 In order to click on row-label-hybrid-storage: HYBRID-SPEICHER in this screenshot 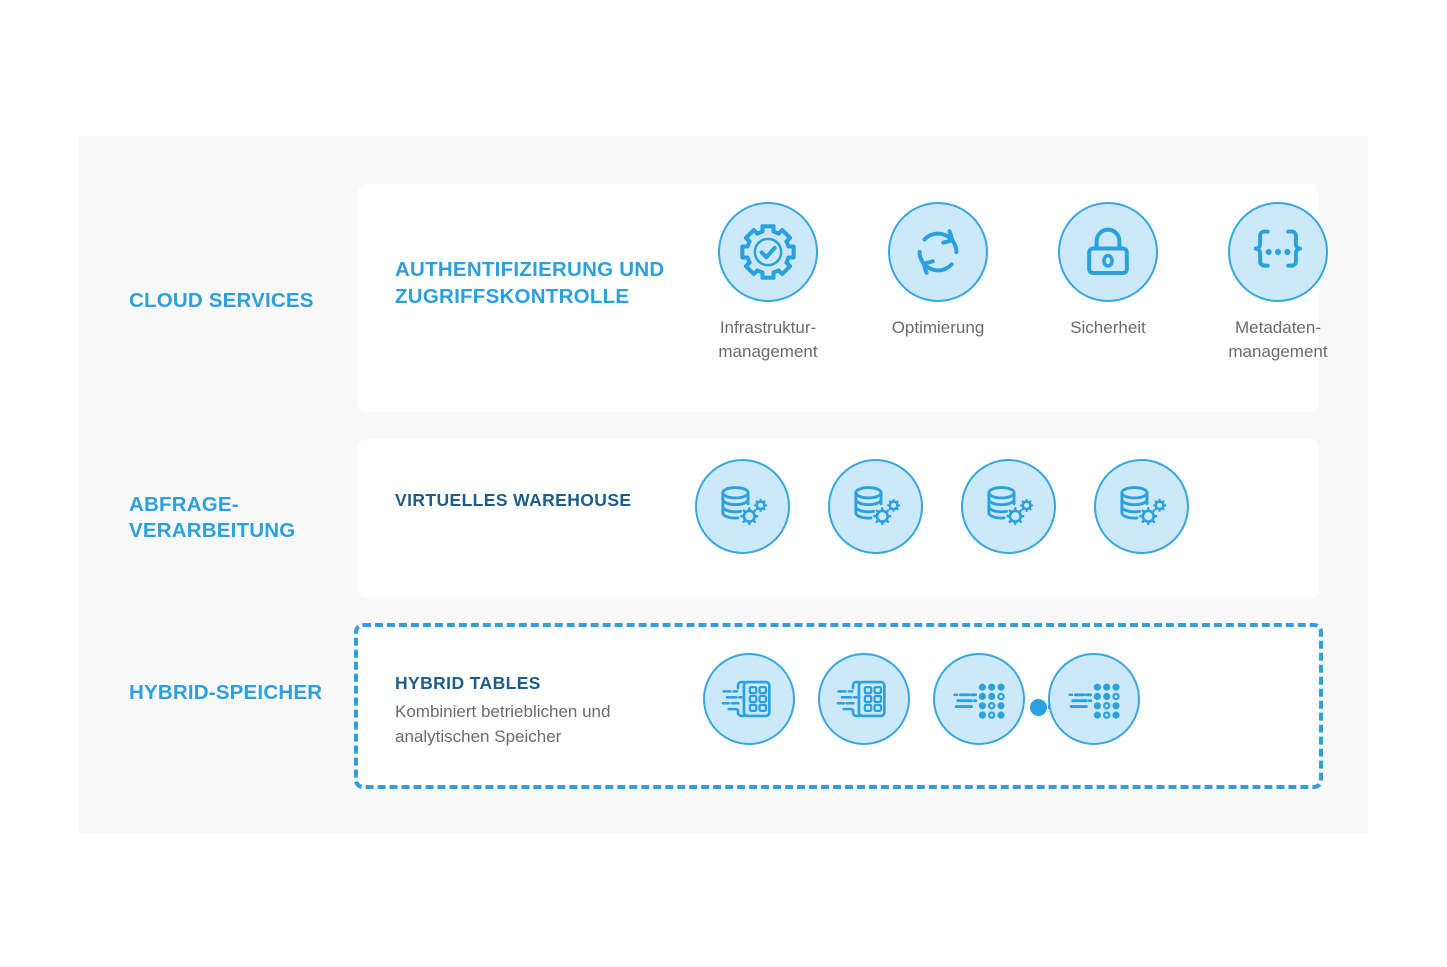, I will do `click(226, 692)`.